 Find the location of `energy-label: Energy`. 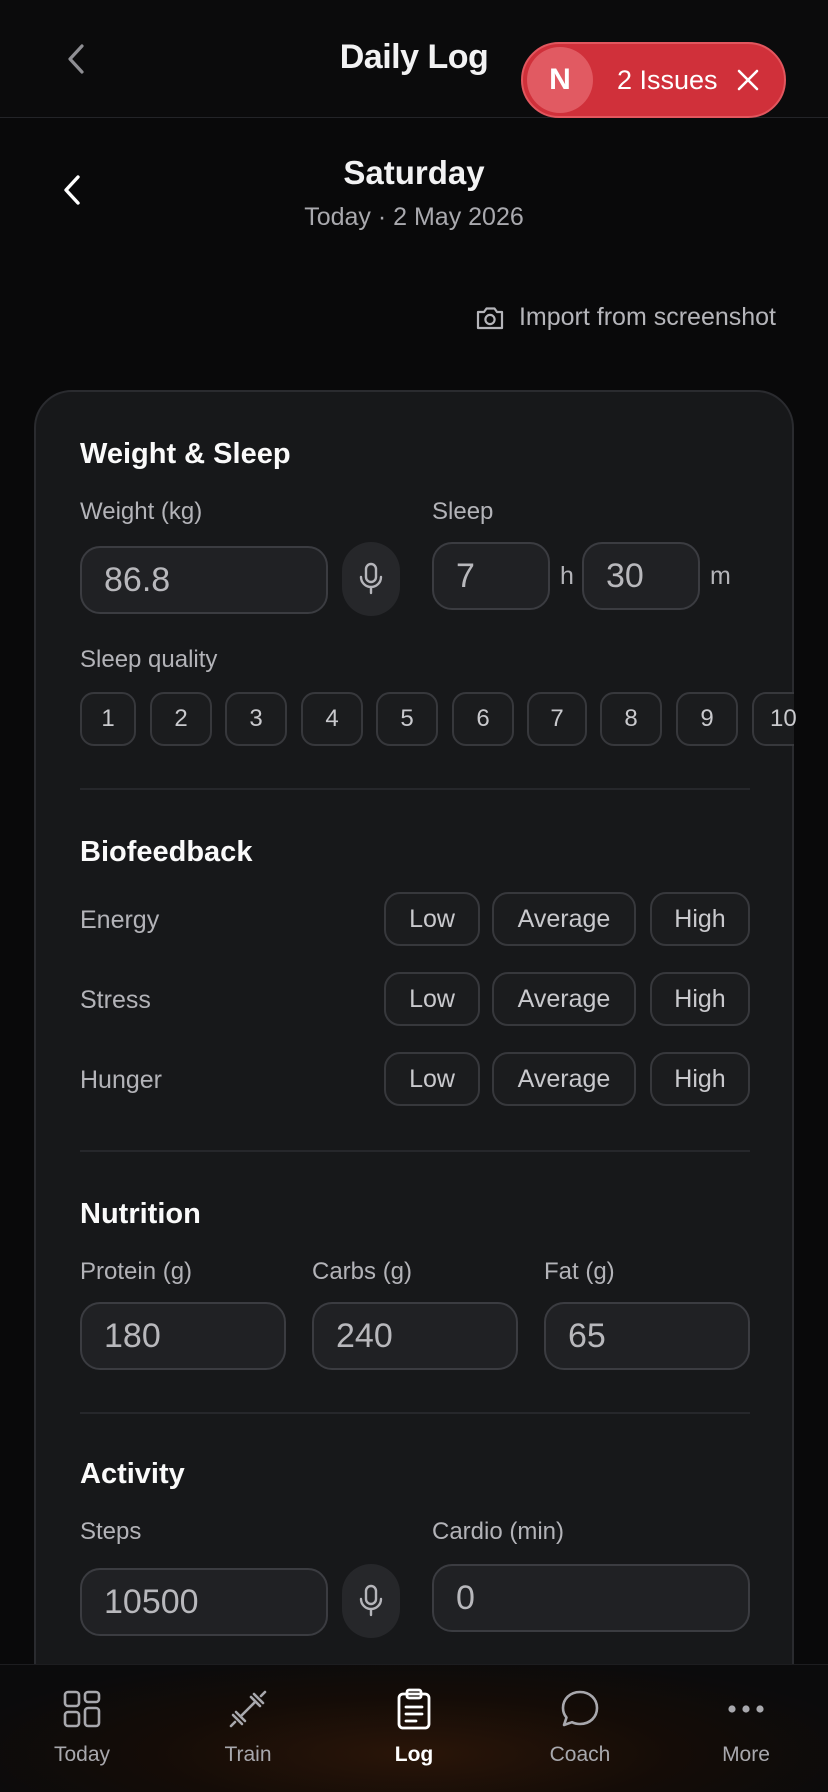

energy-label: Energy is located at coordinates (120, 920).